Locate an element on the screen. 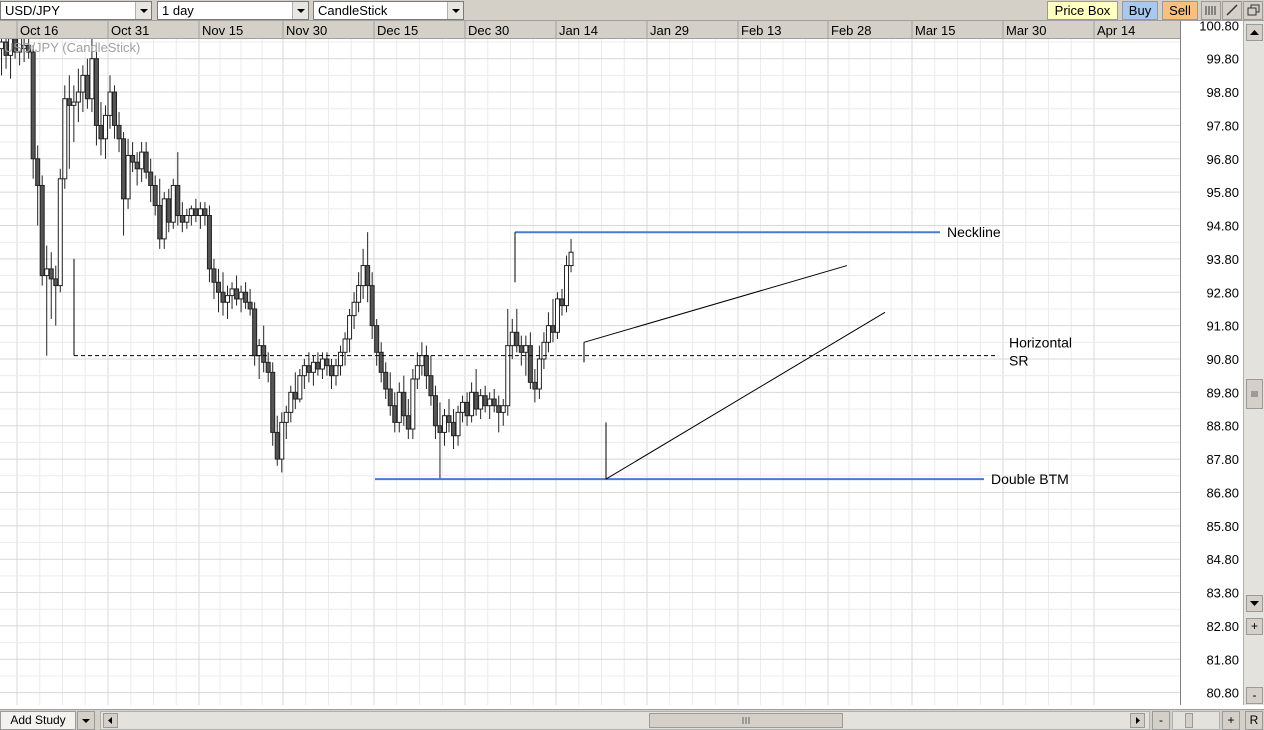  sell-button: Sell is located at coordinates (1180, 10).